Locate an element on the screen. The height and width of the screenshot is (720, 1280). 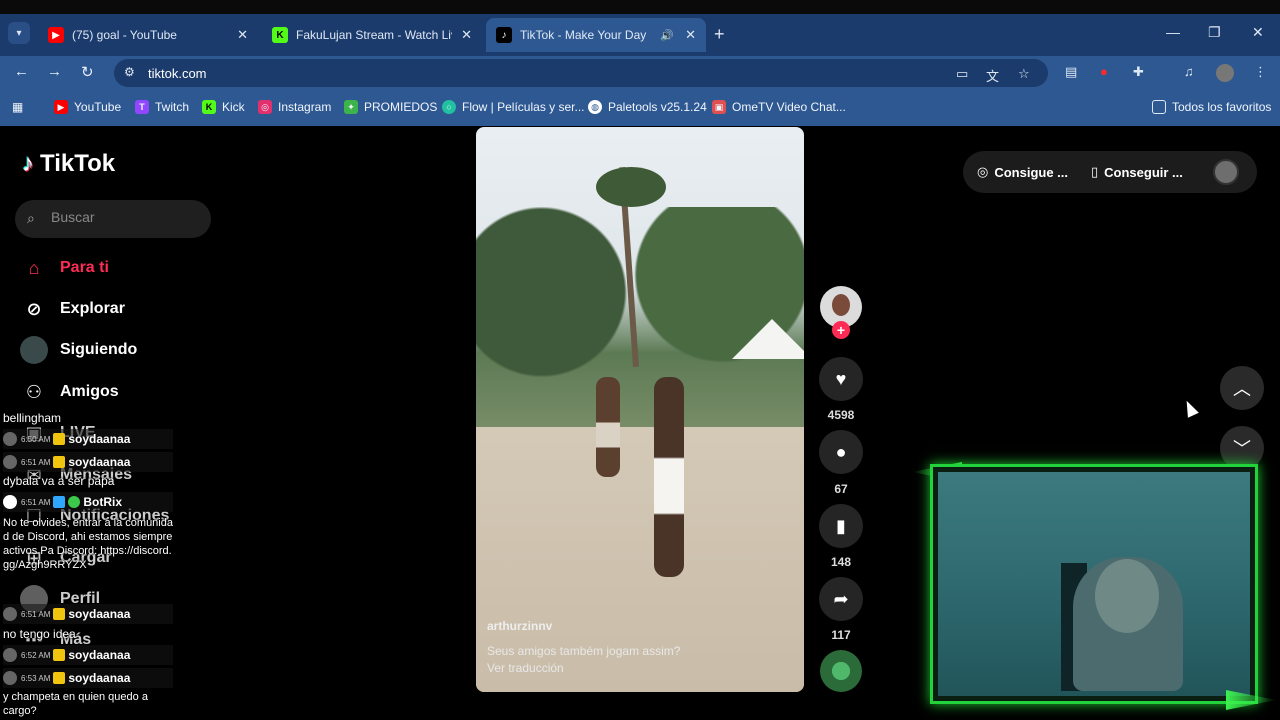
translate-icon: 文 is located at coordinates (992, 75).